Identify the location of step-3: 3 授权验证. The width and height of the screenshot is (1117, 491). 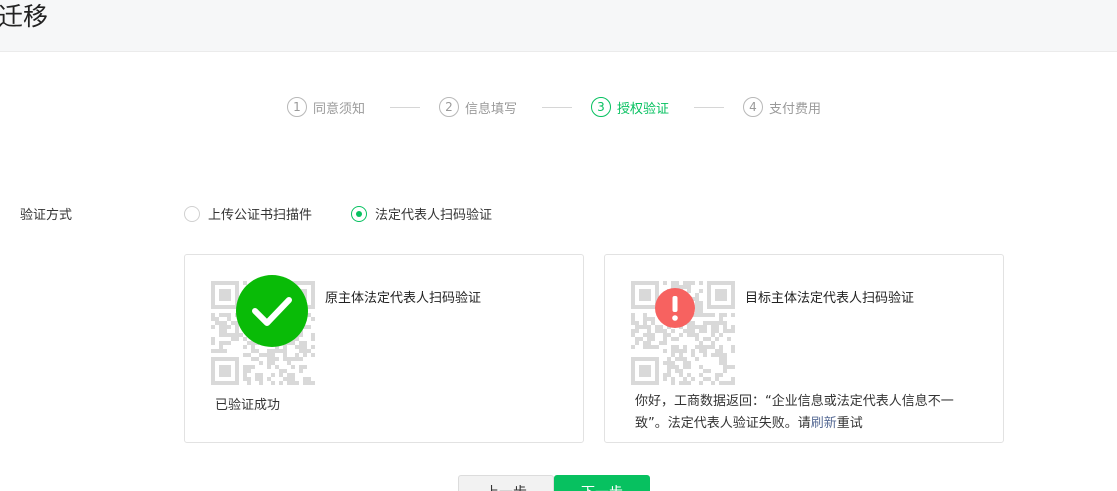
(630, 107).